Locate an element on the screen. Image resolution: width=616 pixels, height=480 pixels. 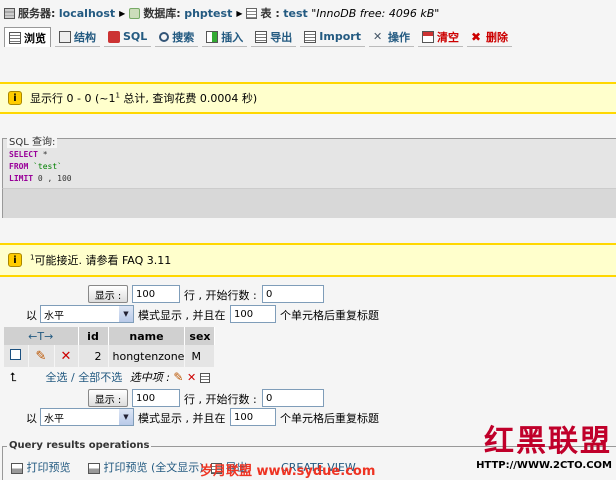
column-arrows: ←T→ is located at coordinates (41, 336).